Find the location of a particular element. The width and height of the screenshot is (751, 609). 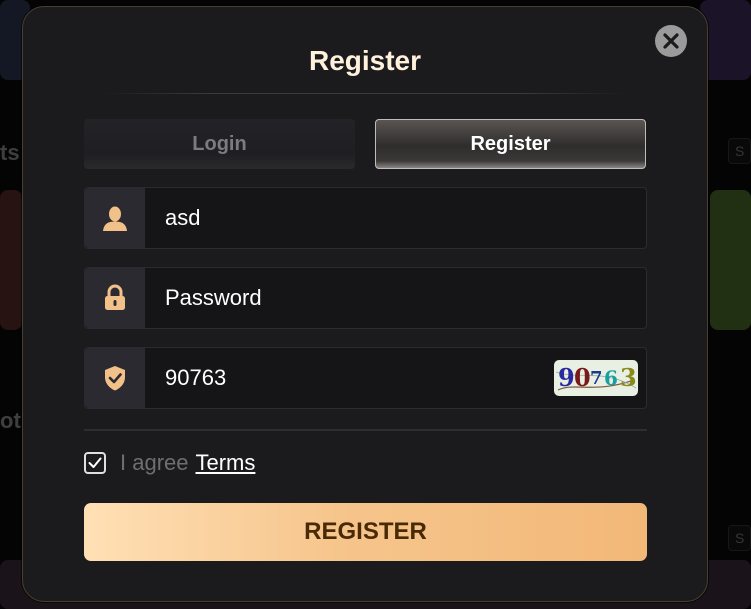

captcha-field: 90763 9 0 7 6 3 is located at coordinates (365, 378).